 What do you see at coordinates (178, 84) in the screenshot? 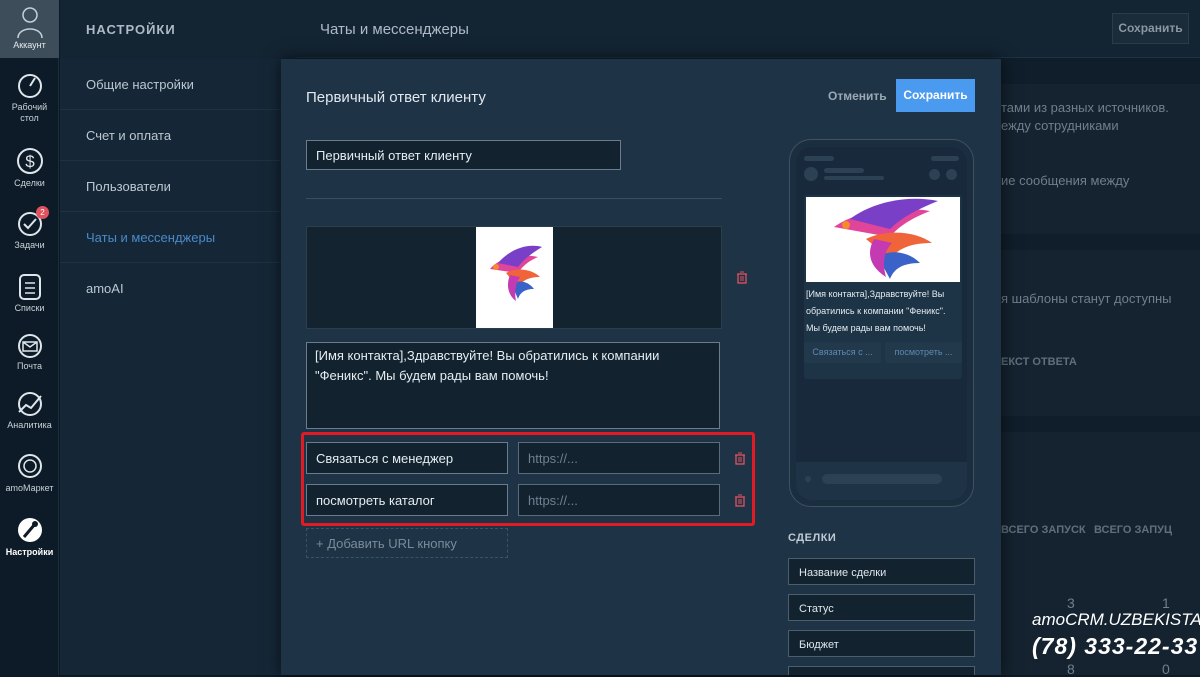
I see `settings-item-general: Общие настройки` at bounding box center [178, 84].